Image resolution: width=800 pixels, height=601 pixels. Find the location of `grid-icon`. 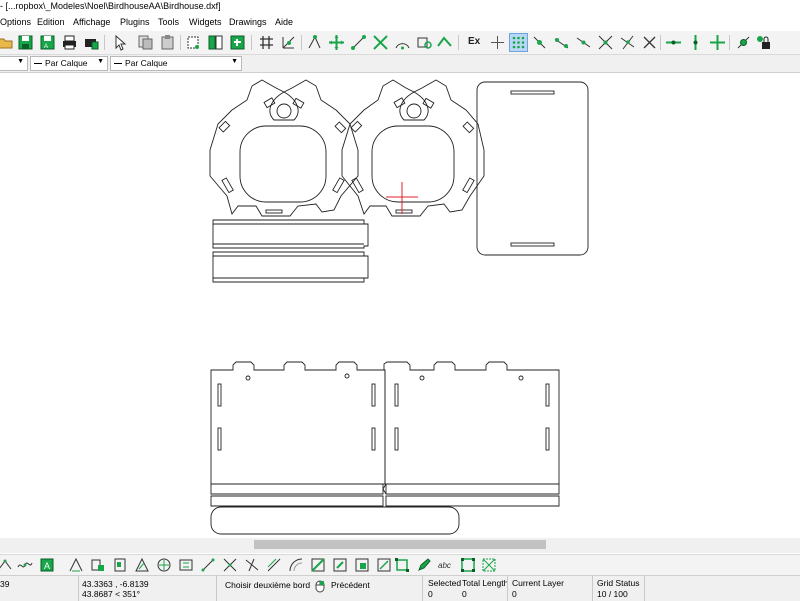

grid-icon is located at coordinates (266, 42).